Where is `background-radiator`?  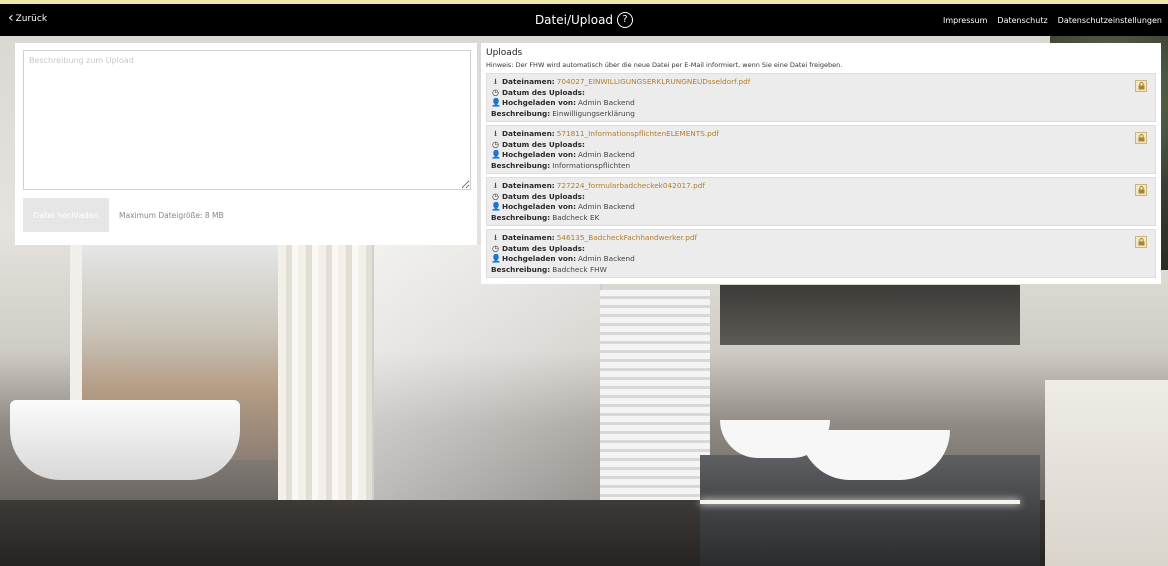
background-radiator is located at coordinates (655, 405).